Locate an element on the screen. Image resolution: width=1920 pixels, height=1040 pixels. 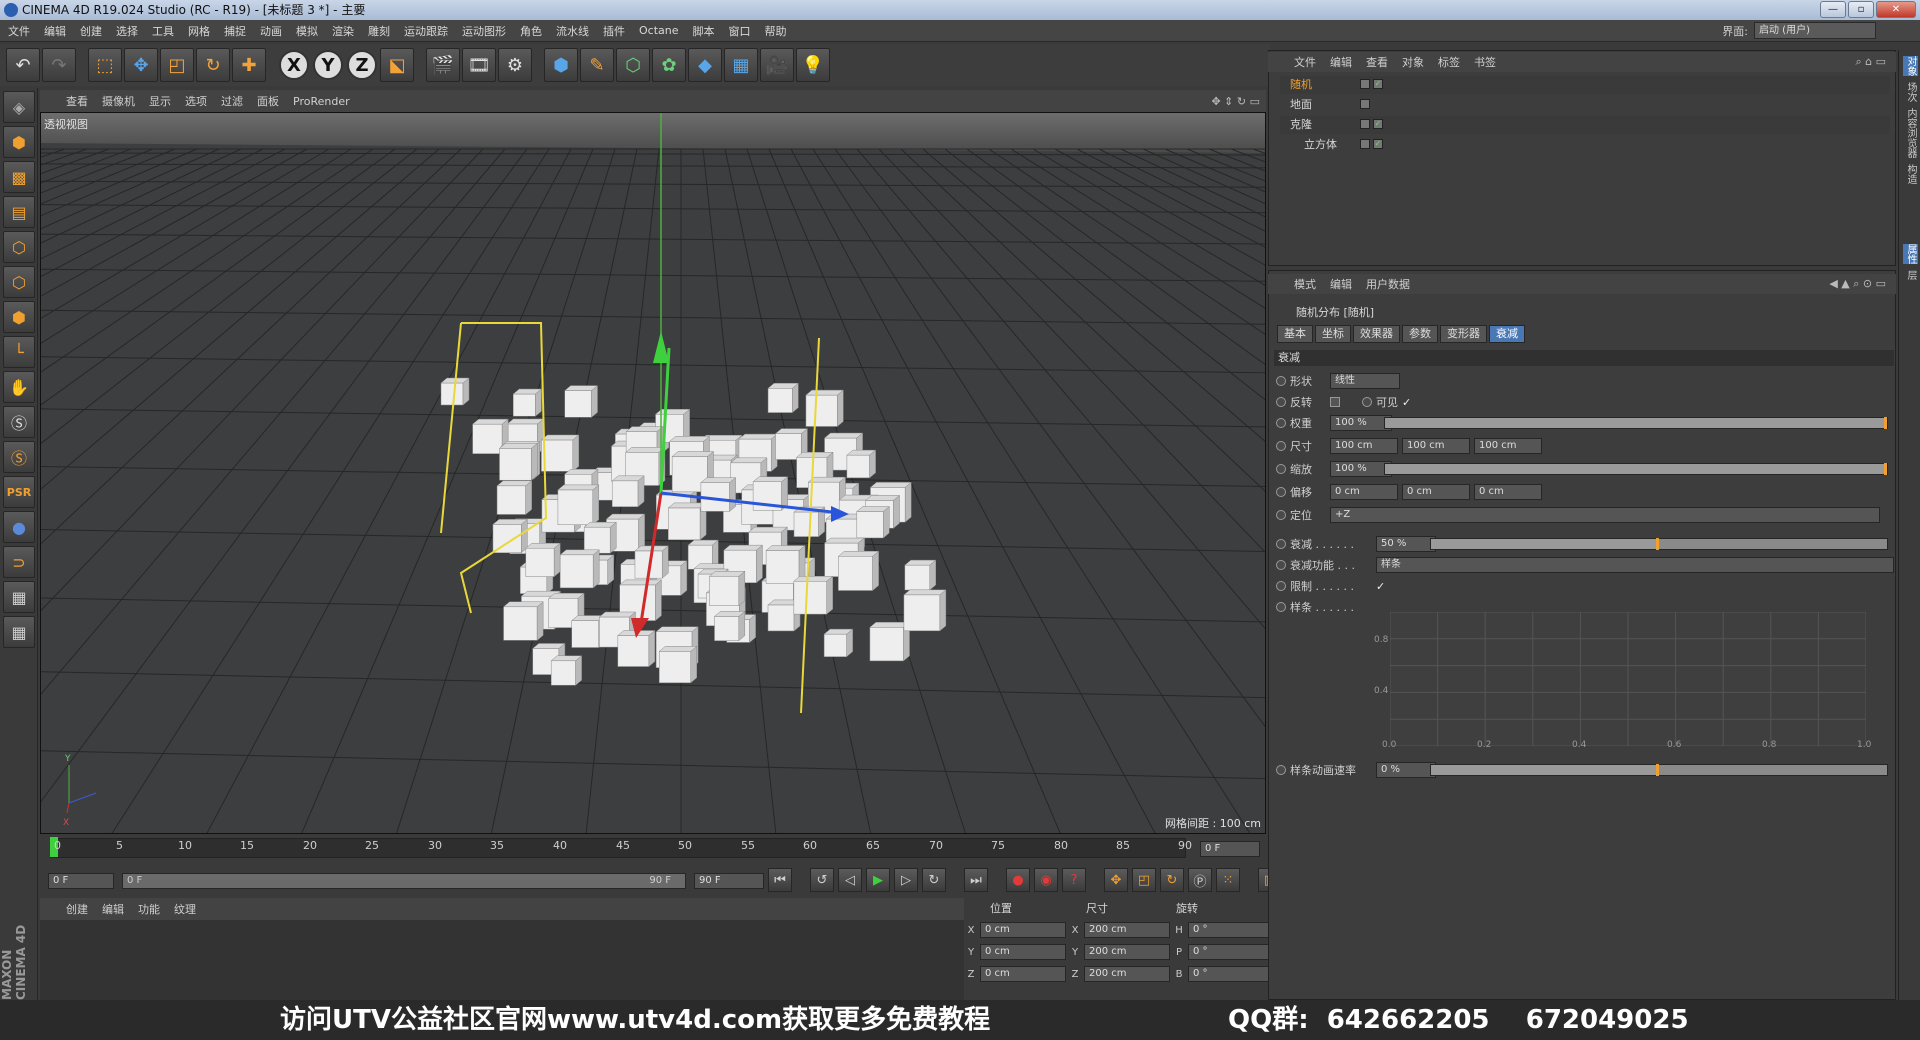
weight-slider is located at coordinates (1636, 423).